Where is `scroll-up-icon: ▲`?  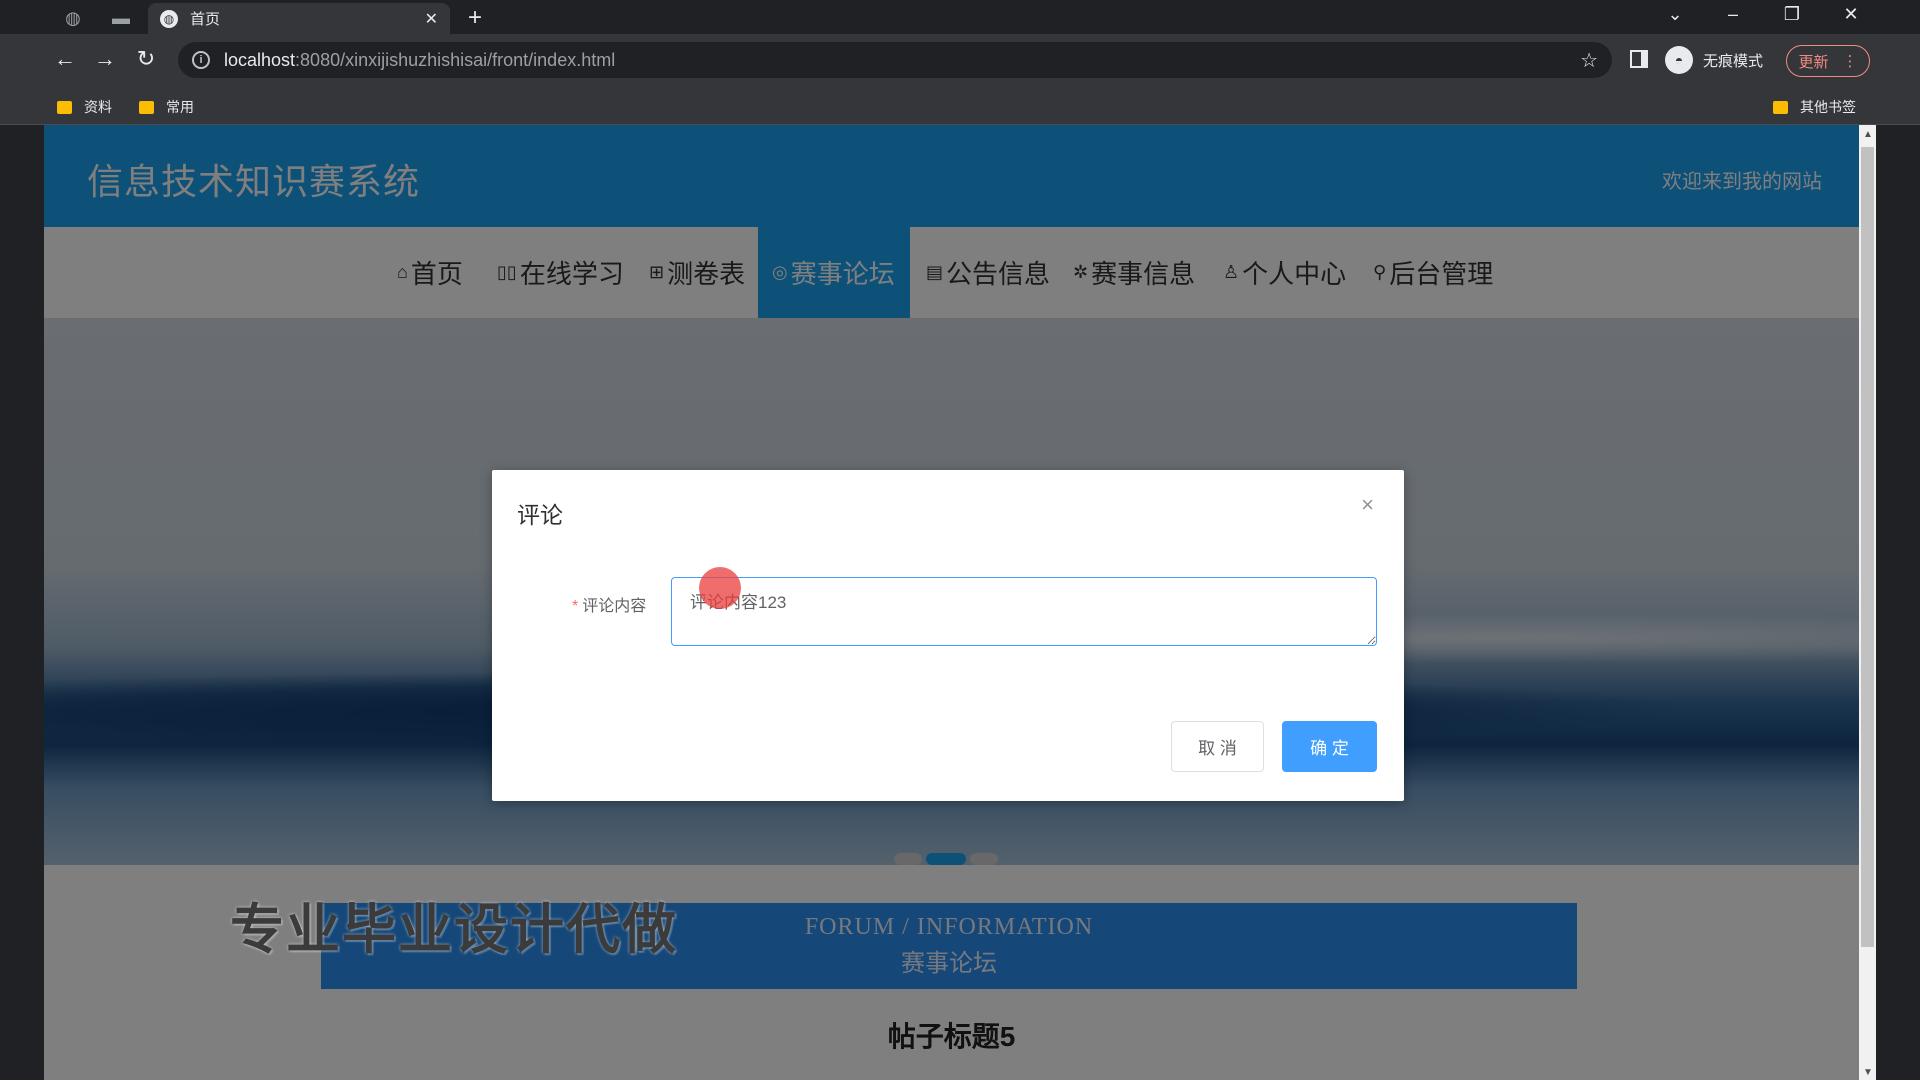
scroll-up-icon: ▲ is located at coordinates (1868, 134).